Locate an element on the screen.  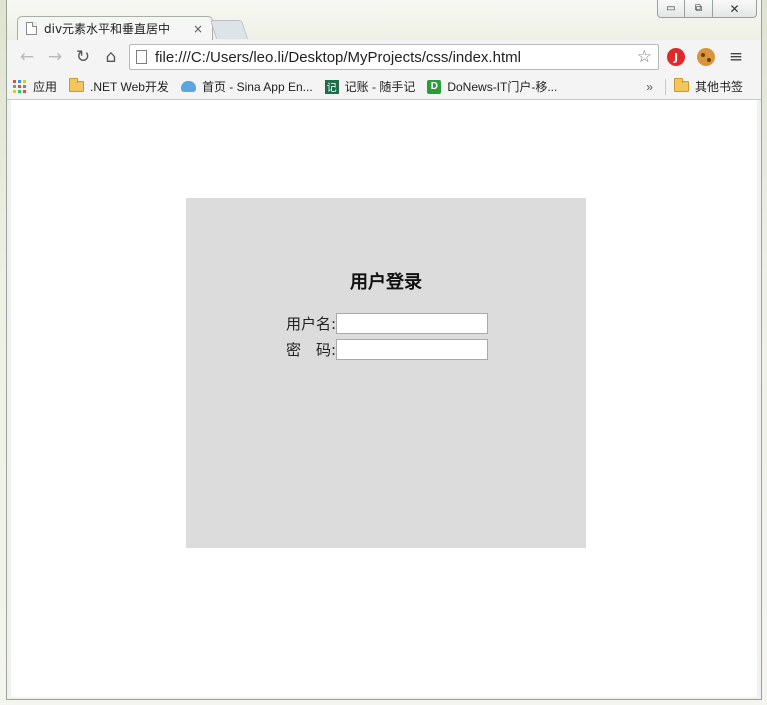
home-icon: ⌂ is located at coordinates (111, 57).